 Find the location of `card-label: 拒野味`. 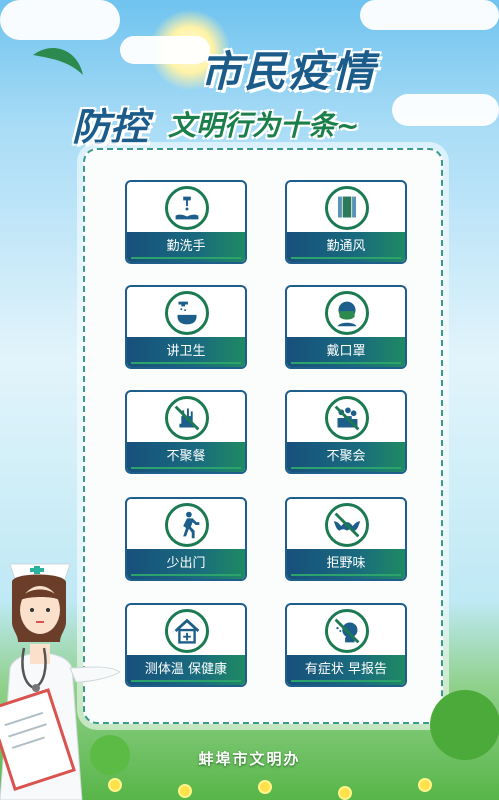

card-label: 拒野味 is located at coordinates (346, 564).